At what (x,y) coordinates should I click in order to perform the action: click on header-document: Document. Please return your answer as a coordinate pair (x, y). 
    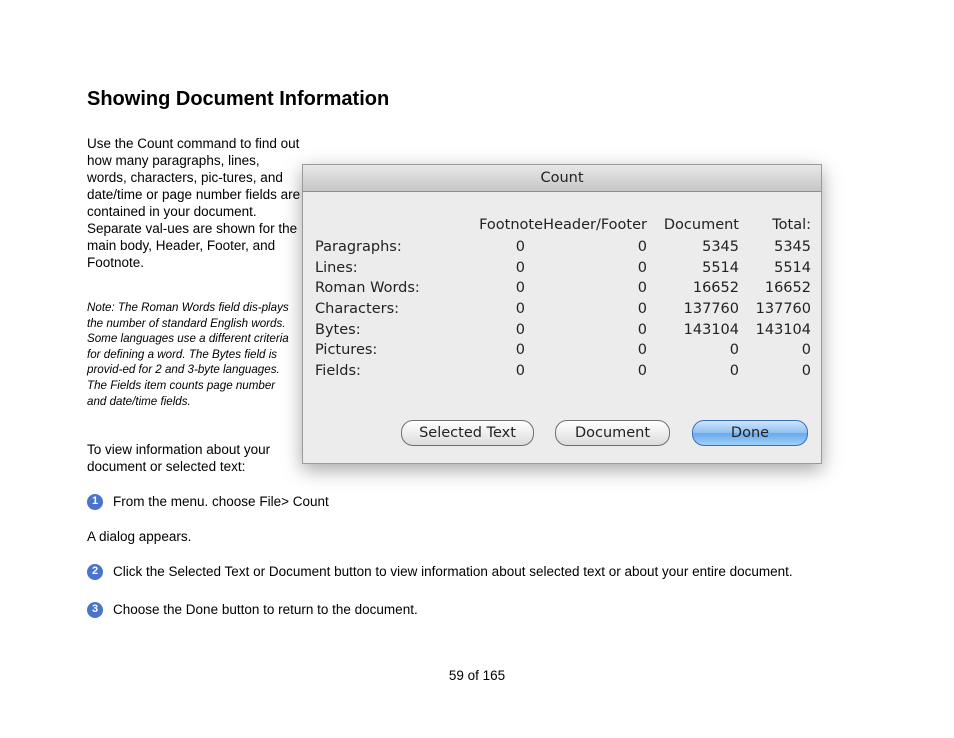
    Looking at the image, I should click on (701, 225).